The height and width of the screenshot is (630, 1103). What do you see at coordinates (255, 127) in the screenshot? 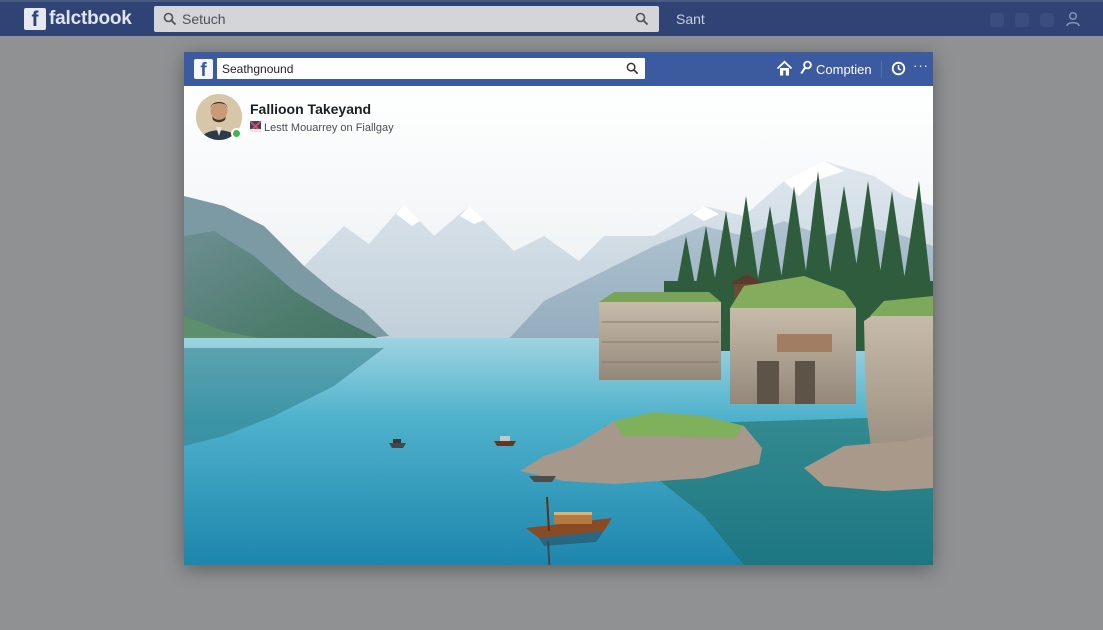
I see `flag-icon` at bounding box center [255, 127].